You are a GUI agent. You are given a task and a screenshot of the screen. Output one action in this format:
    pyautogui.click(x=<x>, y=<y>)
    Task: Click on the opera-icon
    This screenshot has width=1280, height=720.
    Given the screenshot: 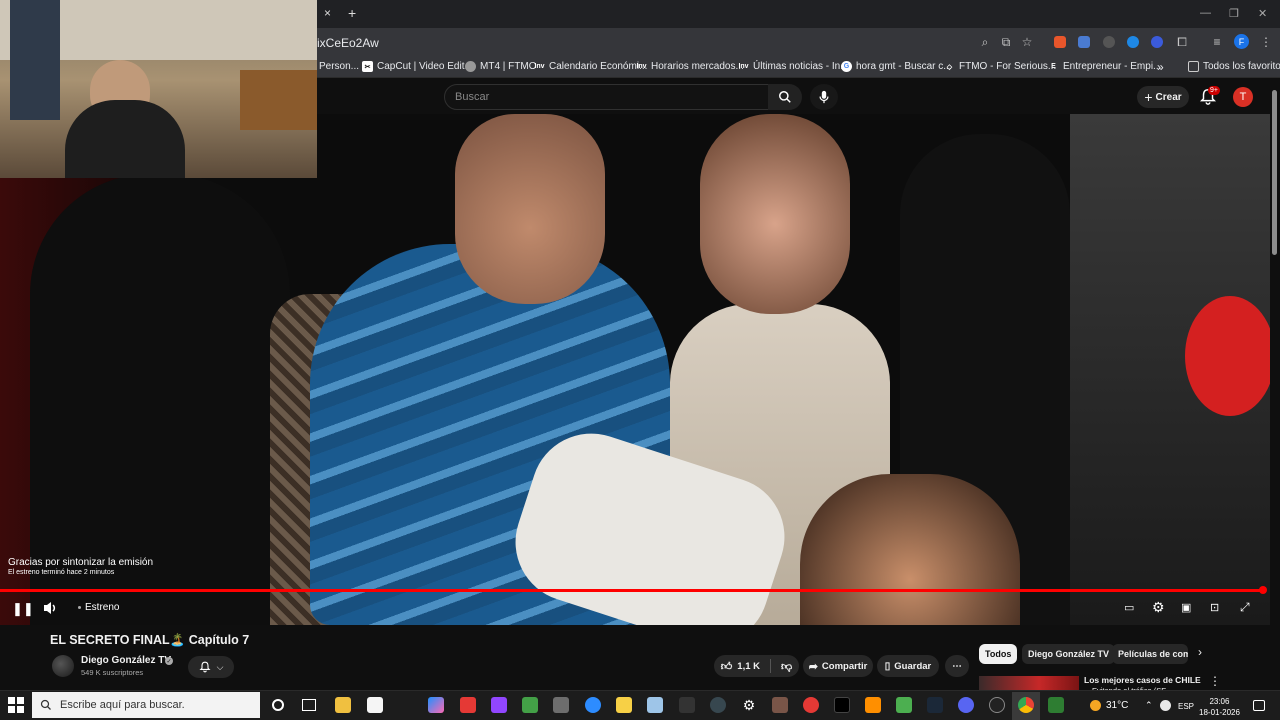 What is the action you would take?
    pyautogui.click(x=811, y=705)
    